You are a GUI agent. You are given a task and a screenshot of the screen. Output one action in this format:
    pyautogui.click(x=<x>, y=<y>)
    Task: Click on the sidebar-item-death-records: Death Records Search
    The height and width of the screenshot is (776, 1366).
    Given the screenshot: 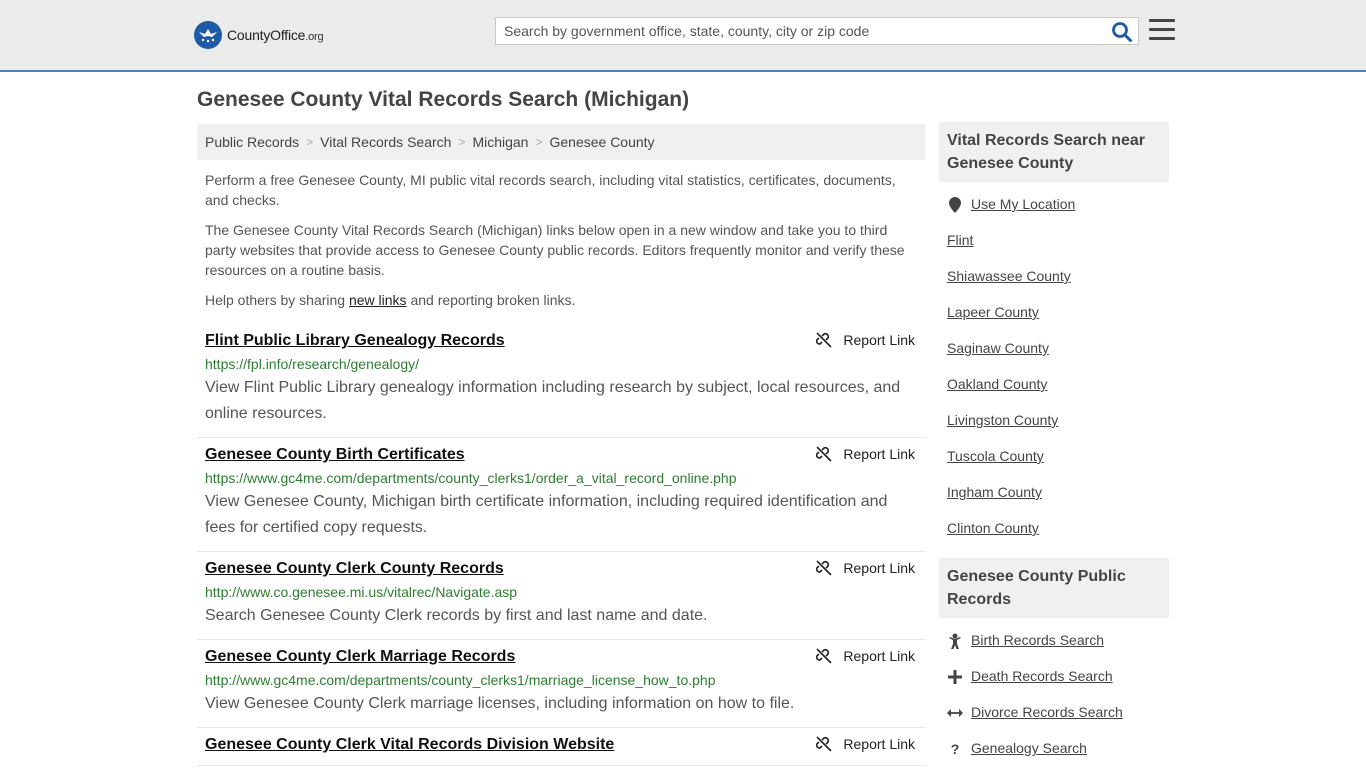 What is the action you would take?
    pyautogui.click(x=1054, y=686)
    